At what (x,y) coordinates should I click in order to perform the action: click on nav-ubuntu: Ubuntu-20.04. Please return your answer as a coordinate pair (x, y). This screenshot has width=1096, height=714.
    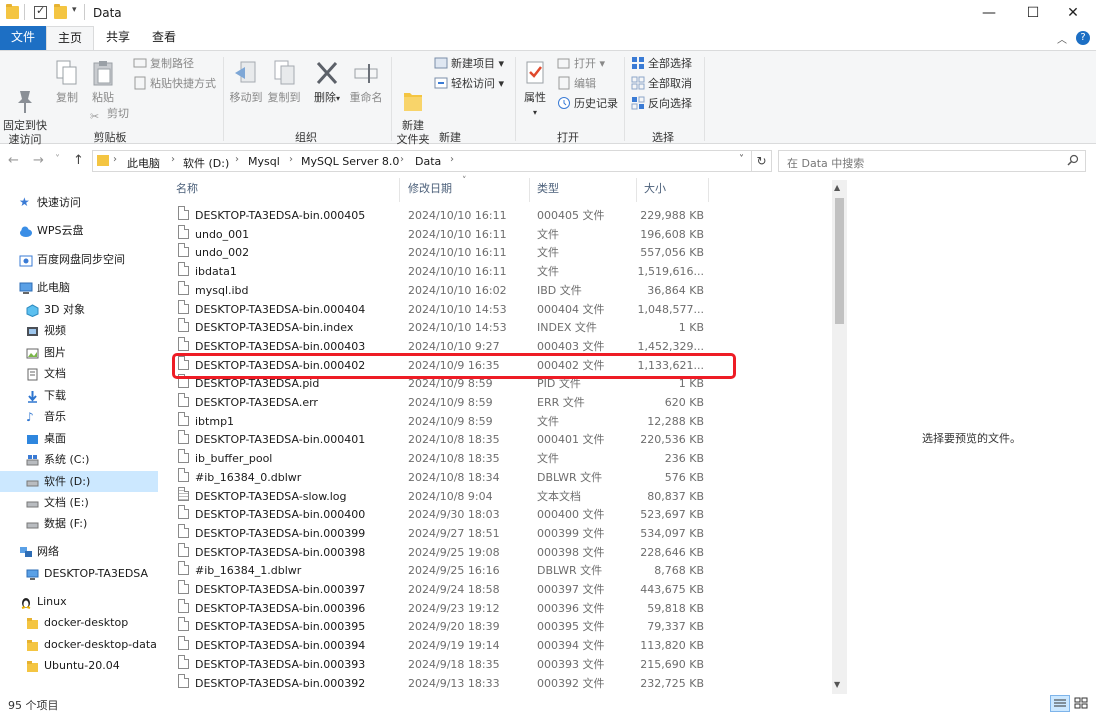
    Looking at the image, I should click on (79, 665).